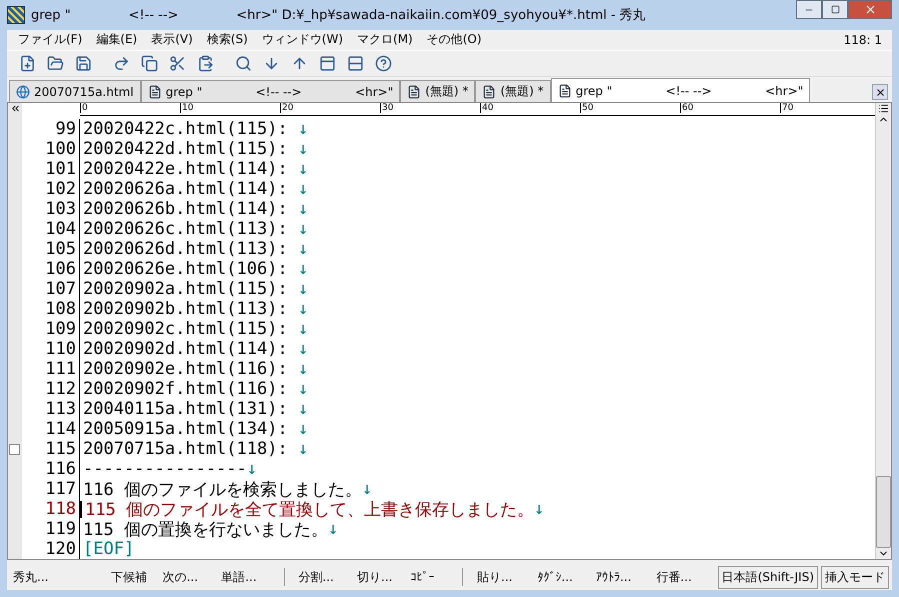 The width and height of the screenshot is (899, 597). What do you see at coordinates (787, 108) in the screenshot?
I see `ruler-label: 70` at bounding box center [787, 108].